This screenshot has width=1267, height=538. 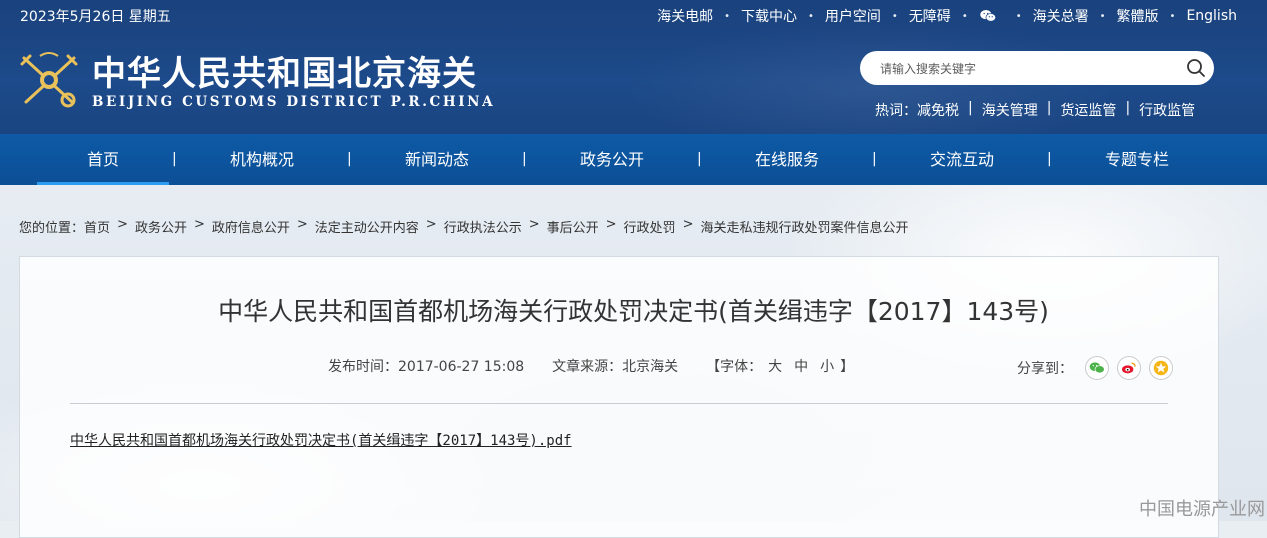 I want to click on article-source: 文章来源：北京海关, so click(x=615, y=367).